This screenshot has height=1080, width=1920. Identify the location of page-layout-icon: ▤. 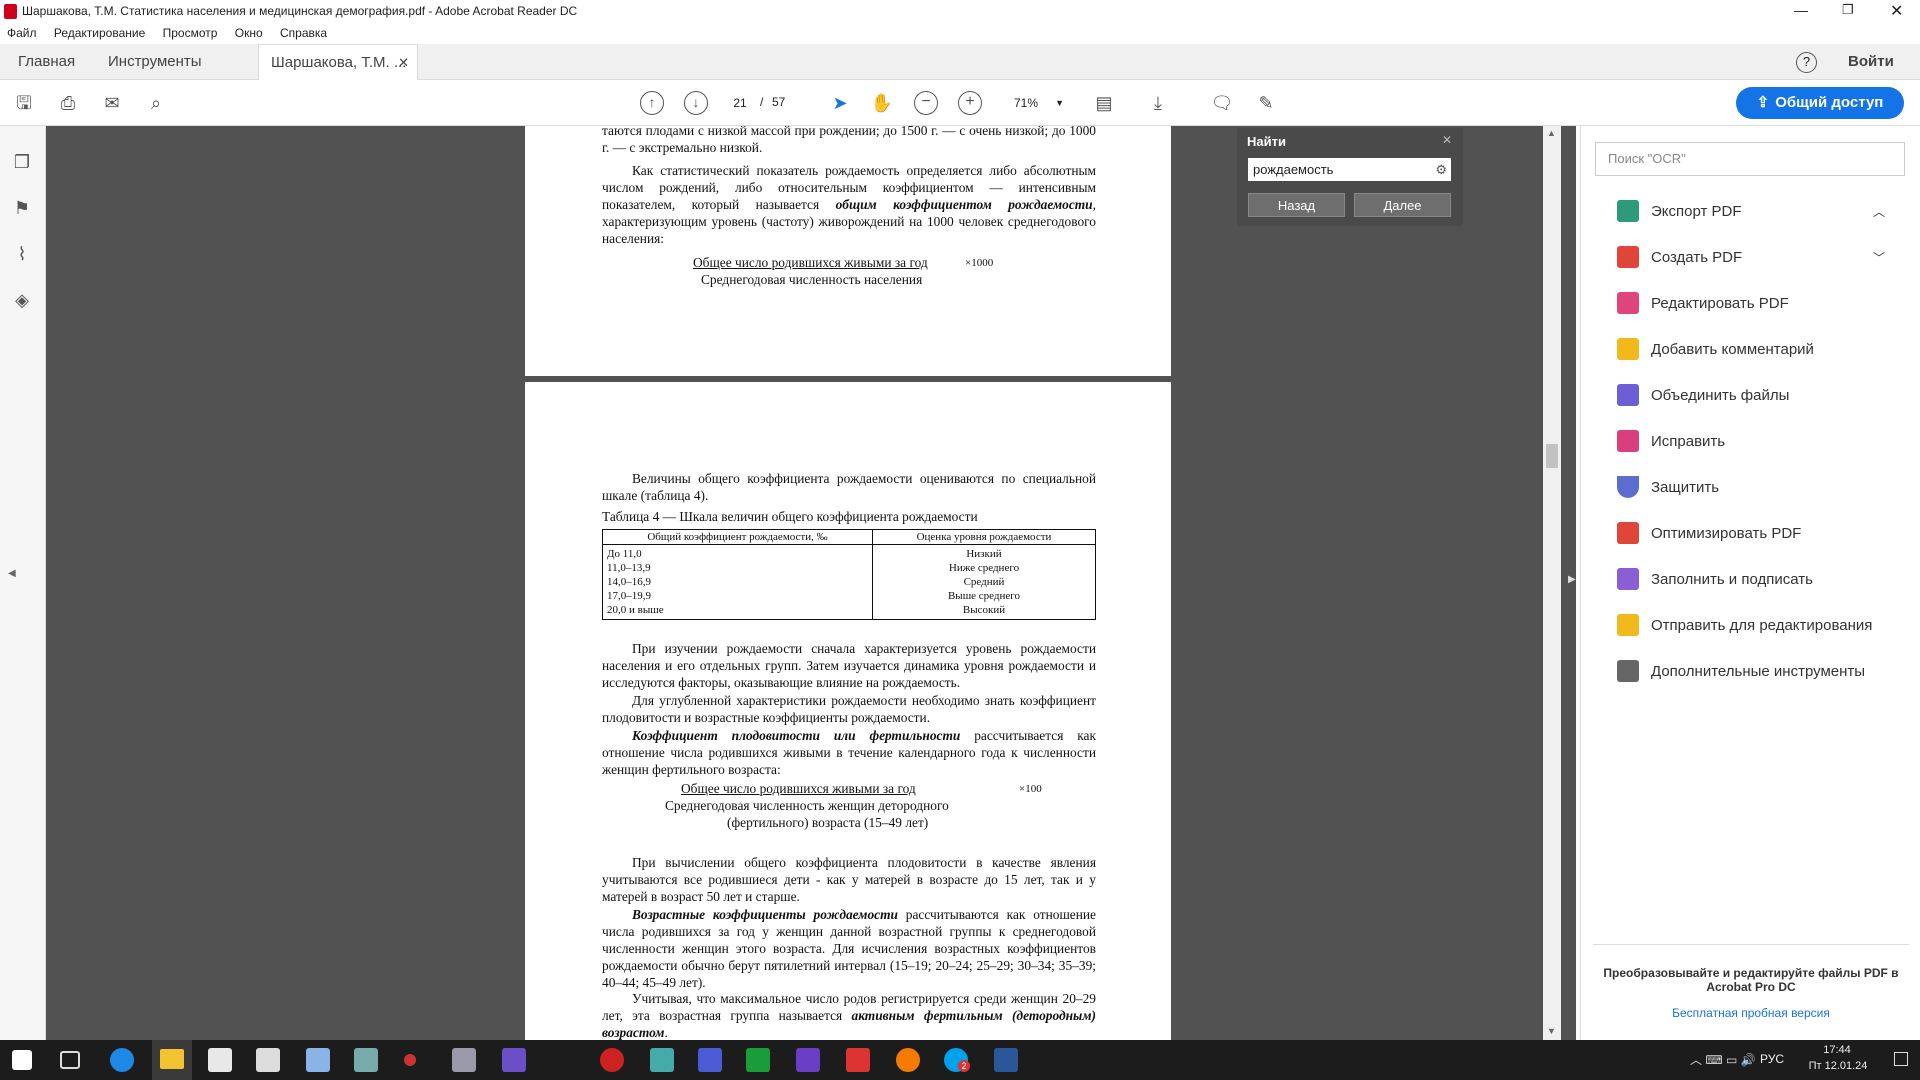
(1104, 103).